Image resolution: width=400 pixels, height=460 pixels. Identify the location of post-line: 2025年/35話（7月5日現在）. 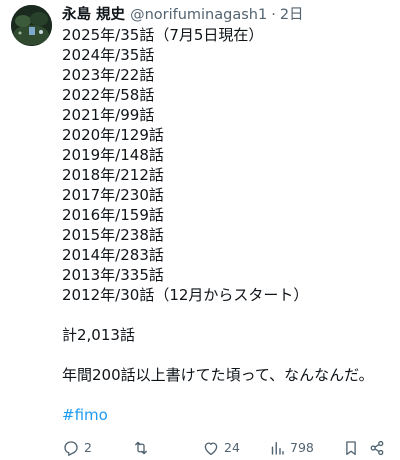
(163, 35).